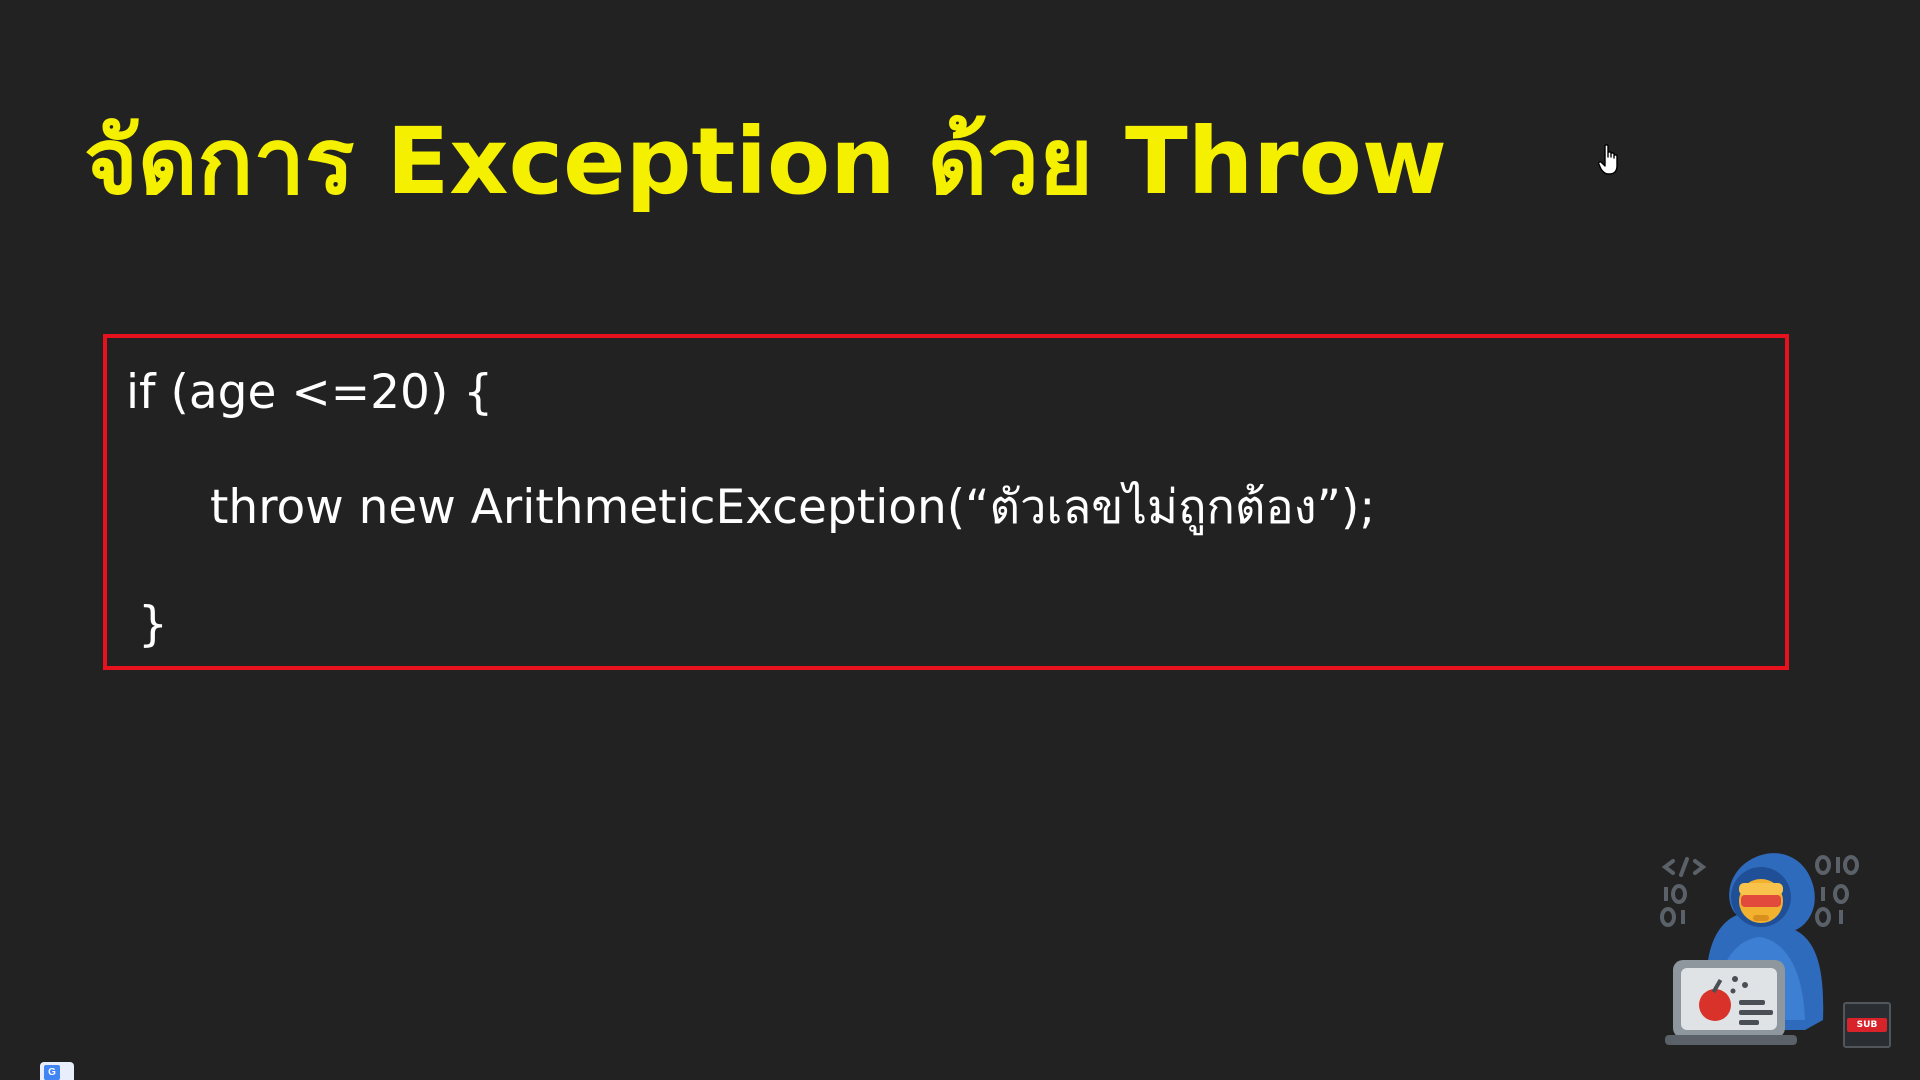  I want to click on subscribe-icon: SUB, so click(1867, 1025).